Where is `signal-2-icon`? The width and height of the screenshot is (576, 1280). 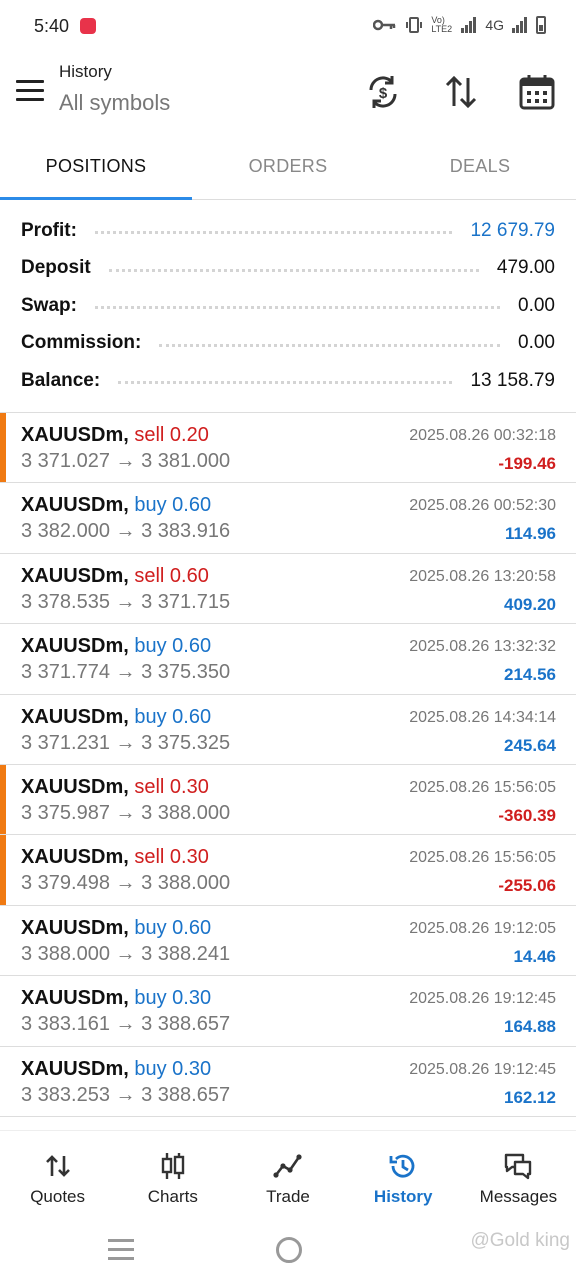 signal-2-icon is located at coordinates (520, 25).